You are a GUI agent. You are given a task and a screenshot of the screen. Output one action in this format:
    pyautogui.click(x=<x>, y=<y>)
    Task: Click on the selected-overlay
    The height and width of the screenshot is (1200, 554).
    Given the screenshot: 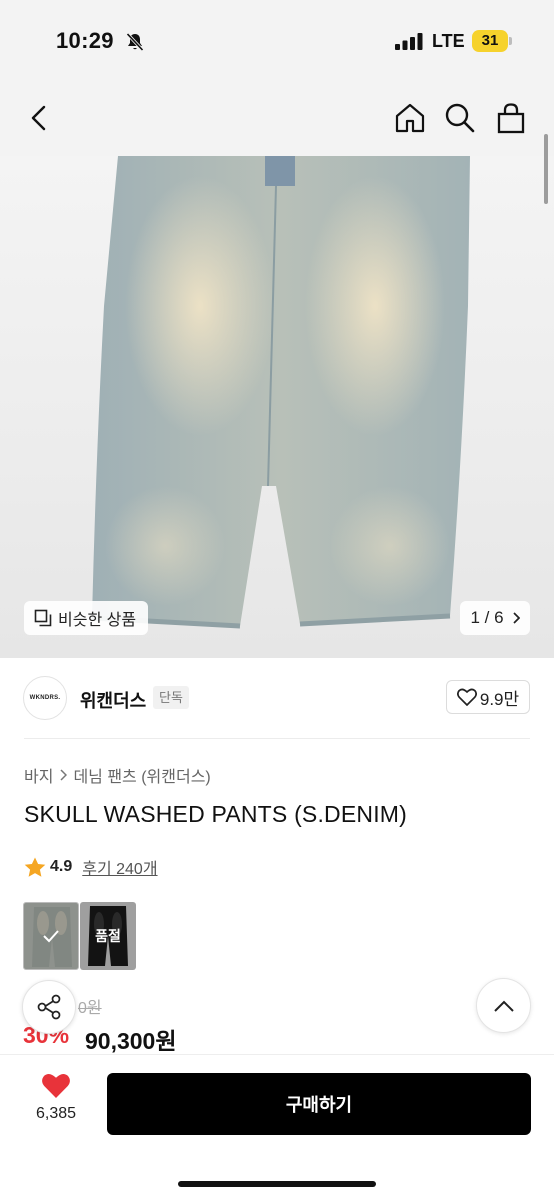 What is the action you would take?
    pyautogui.click(x=51, y=936)
    